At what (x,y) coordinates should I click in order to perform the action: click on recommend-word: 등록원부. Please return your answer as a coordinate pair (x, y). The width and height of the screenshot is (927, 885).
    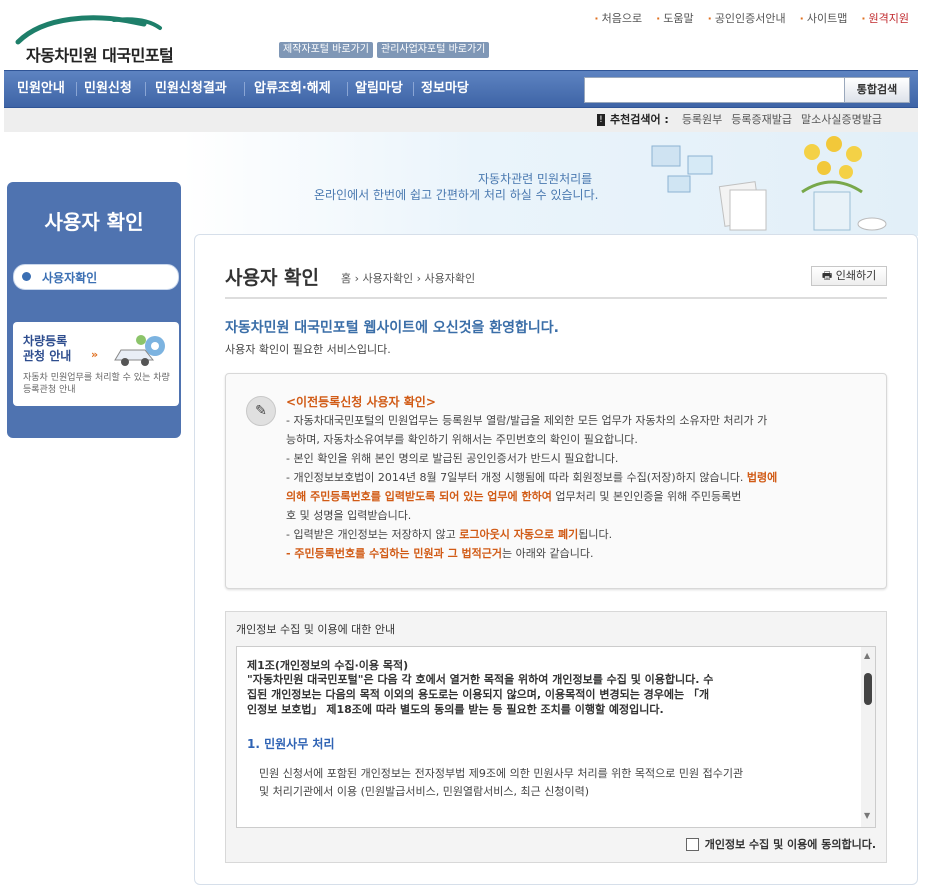
    Looking at the image, I should click on (702, 119).